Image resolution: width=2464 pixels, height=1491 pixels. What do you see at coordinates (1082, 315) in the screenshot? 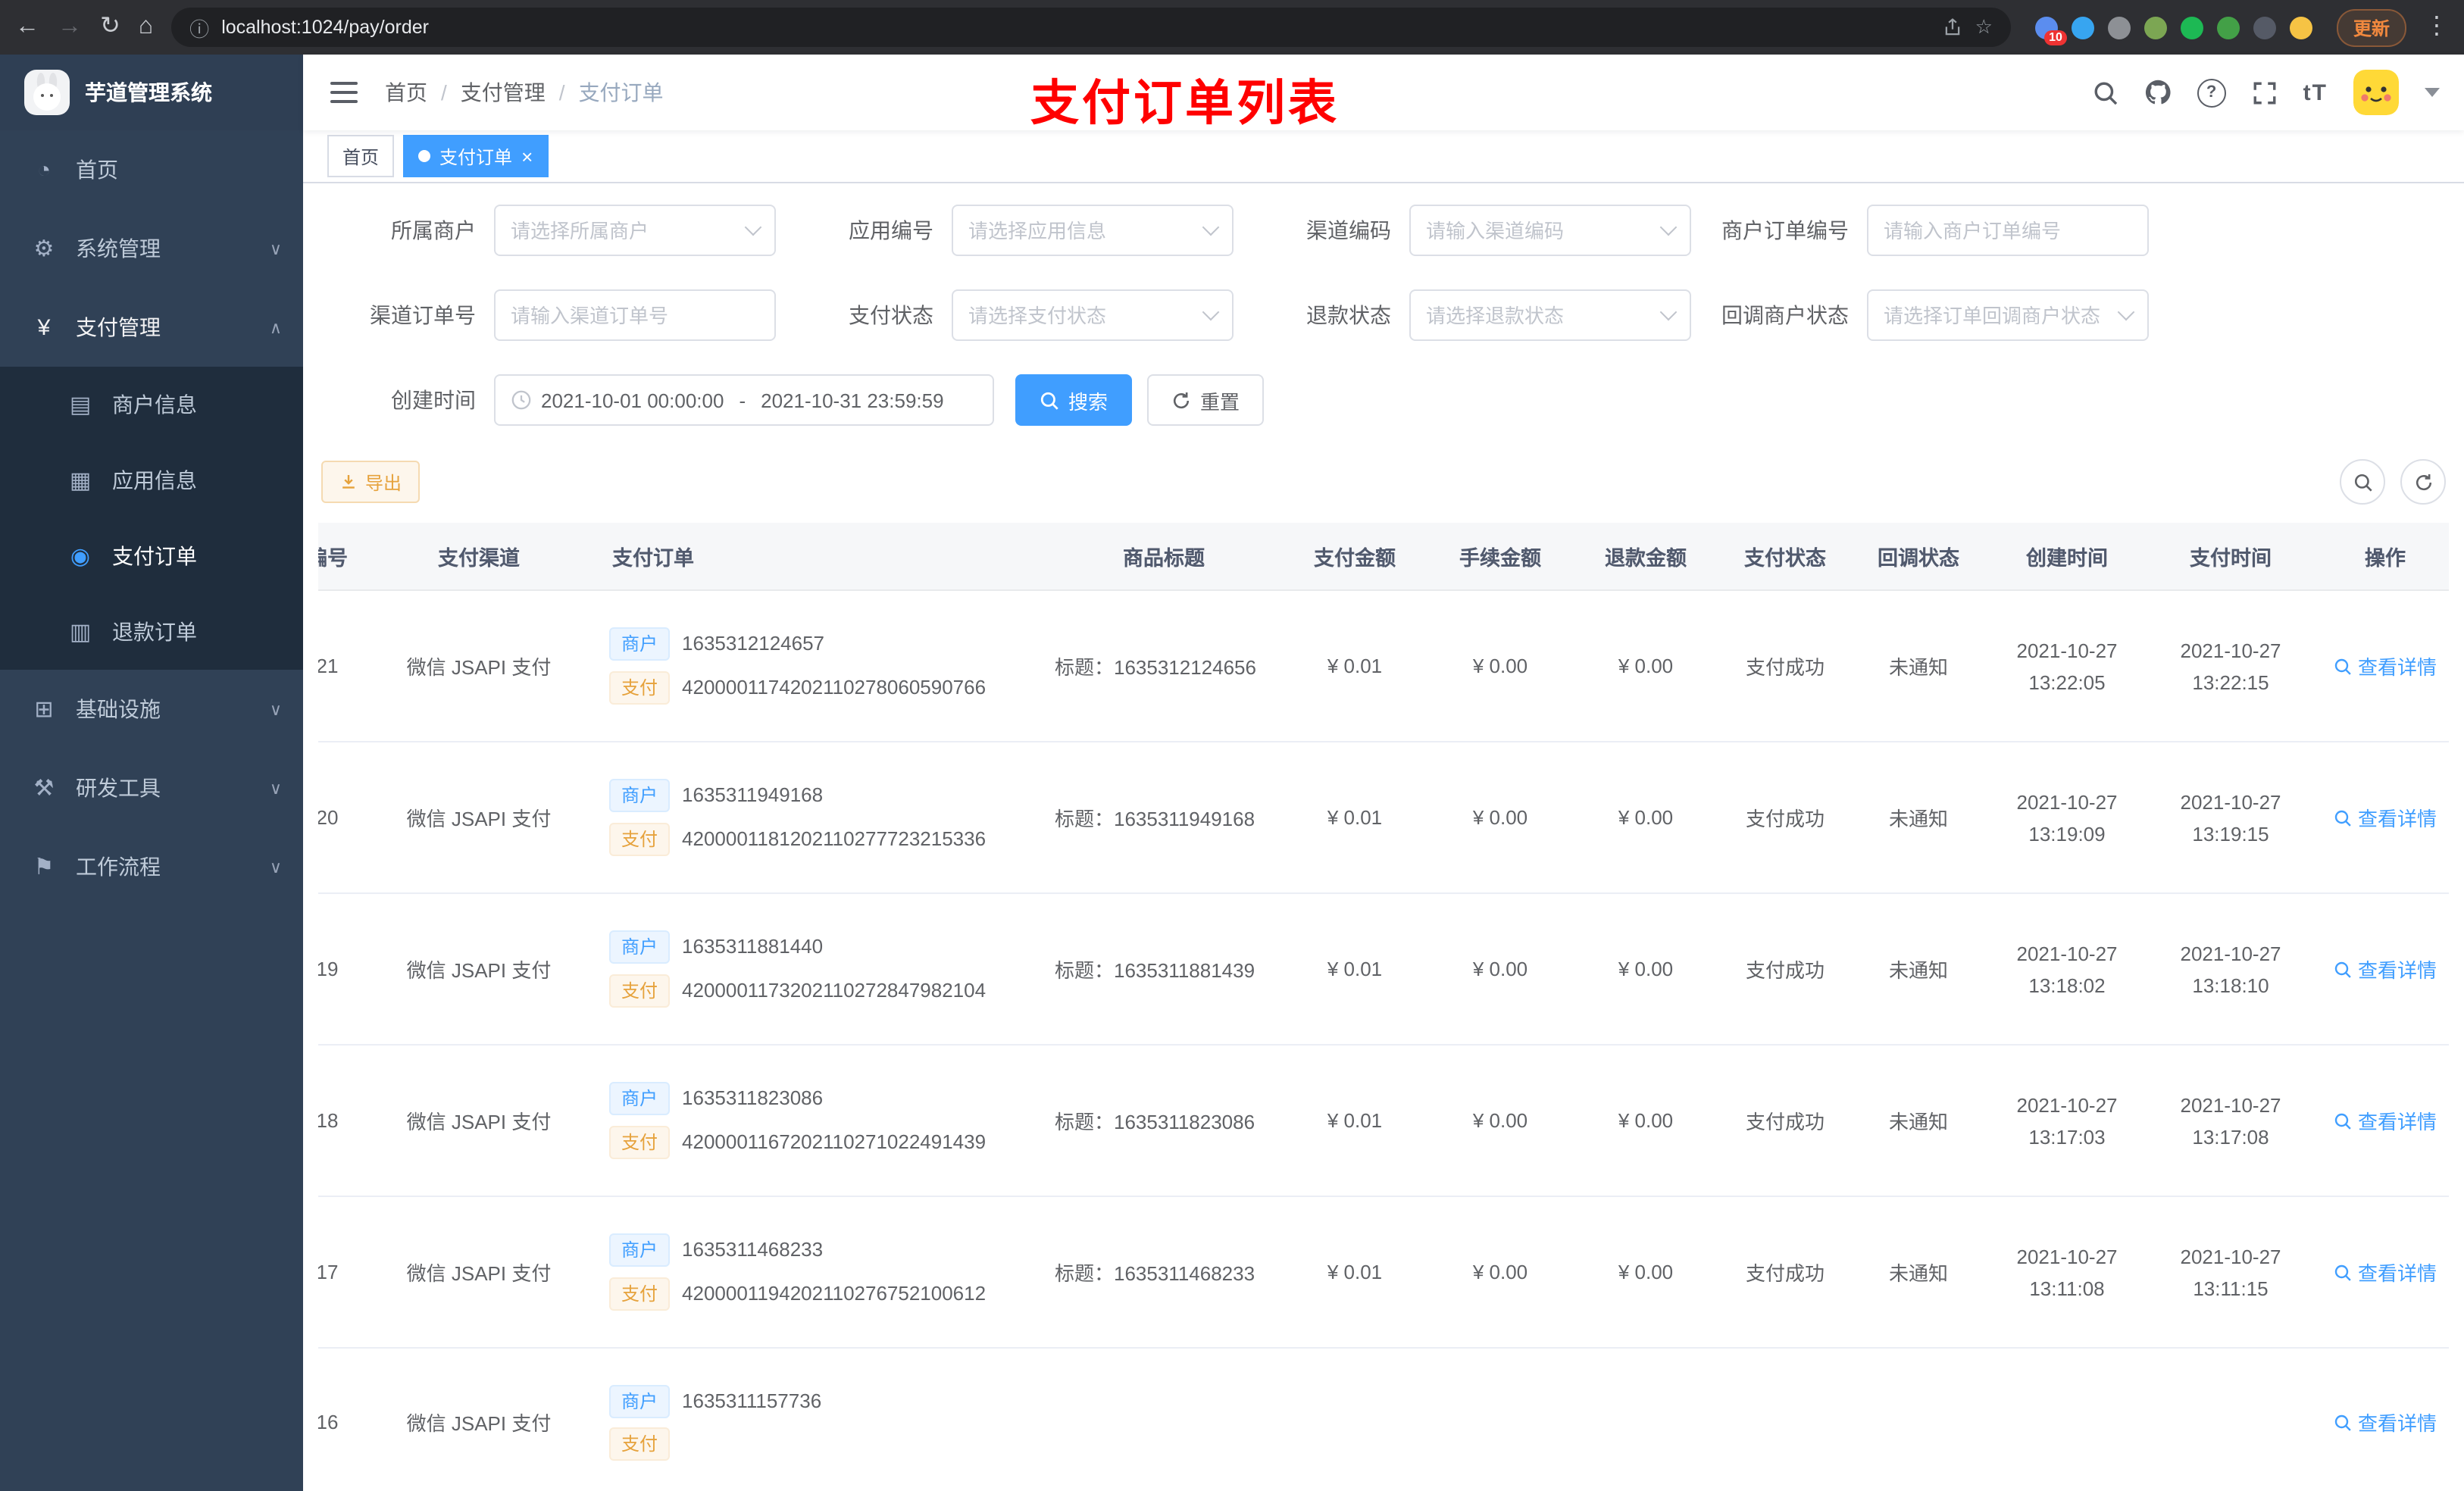
I see `pay-status-input` at bounding box center [1082, 315].